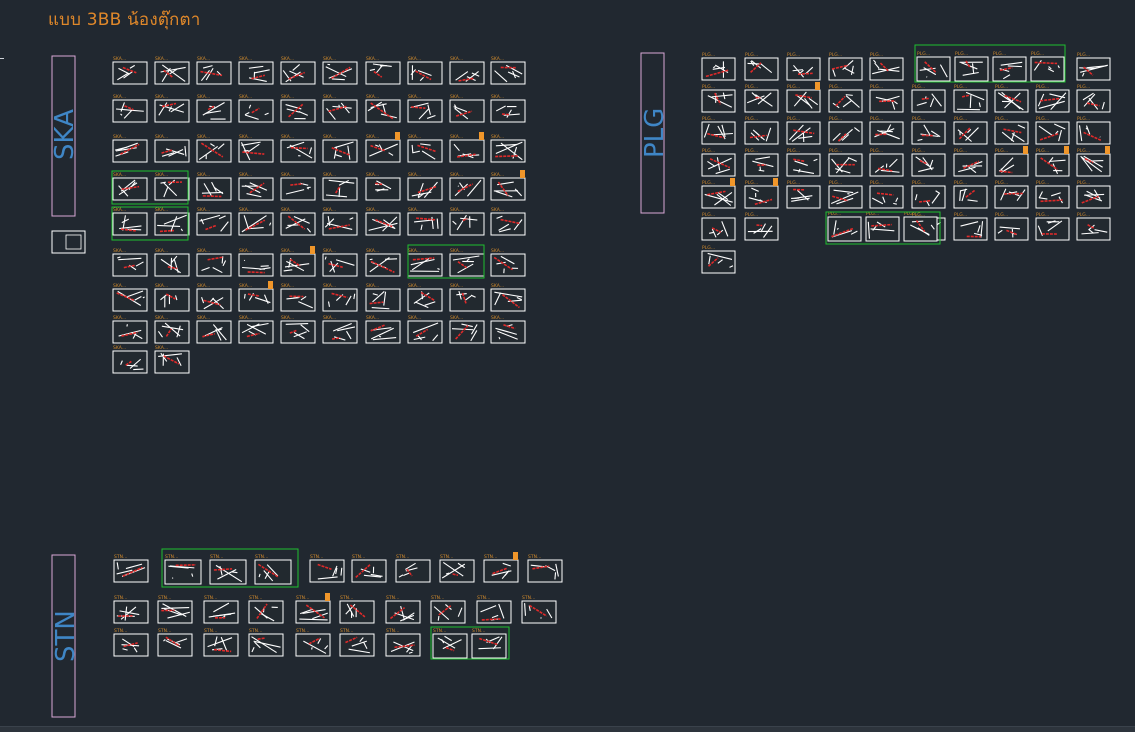 Image resolution: width=1135 pixels, height=732 pixels. What do you see at coordinates (68, 242) in the screenshot?
I see `ska-overview-sheet` at bounding box center [68, 242].